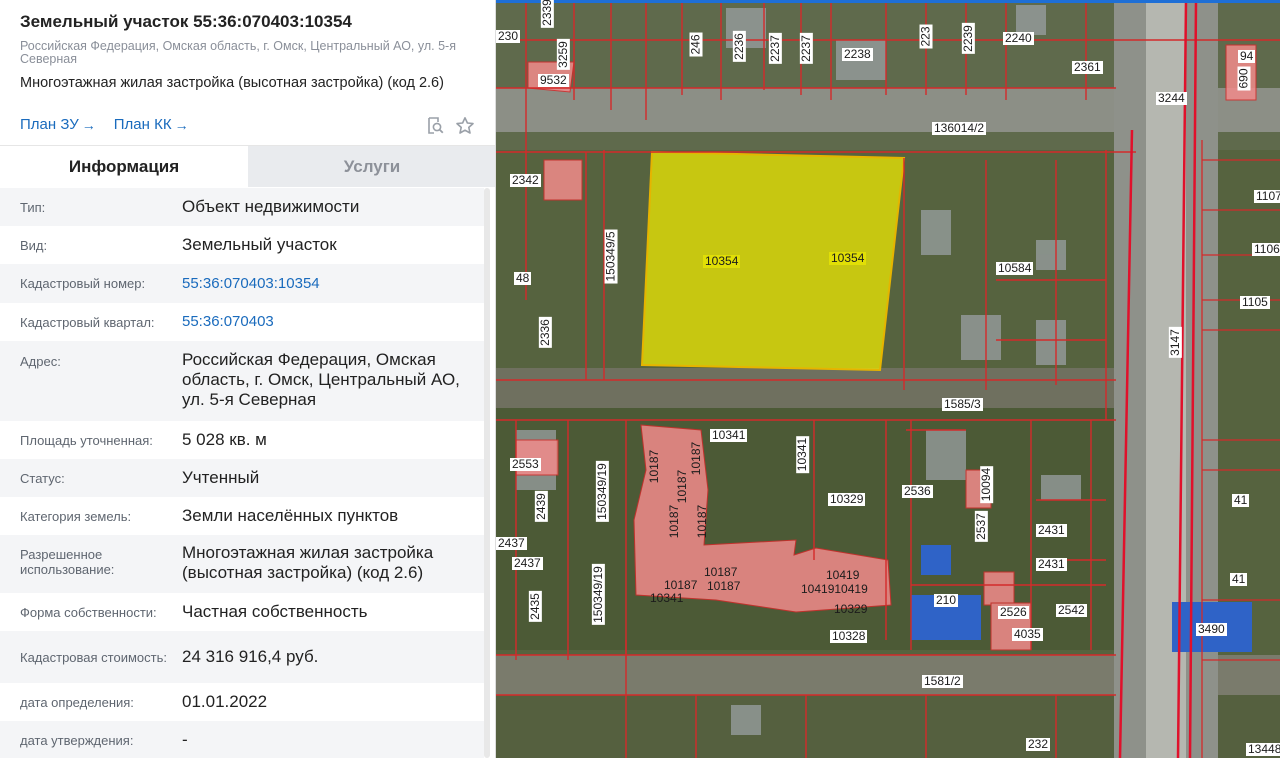 This screenshot has width=1280, height=758. What do you see at coordinates (76, 516) in the screenshot?
I see `info-label: Категория земель:` at bounding box center [76, 516].